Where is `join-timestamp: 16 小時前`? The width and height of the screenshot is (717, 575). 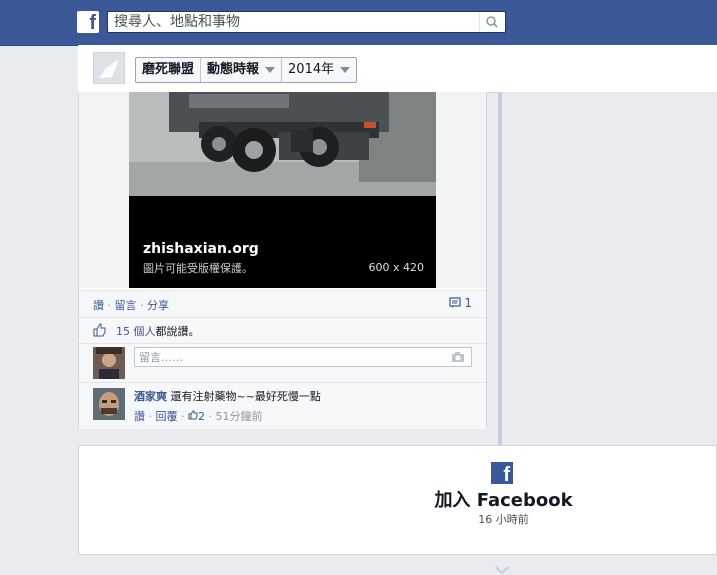
join-timestamp: 16 小時前 is located at coordinates (503, 519).